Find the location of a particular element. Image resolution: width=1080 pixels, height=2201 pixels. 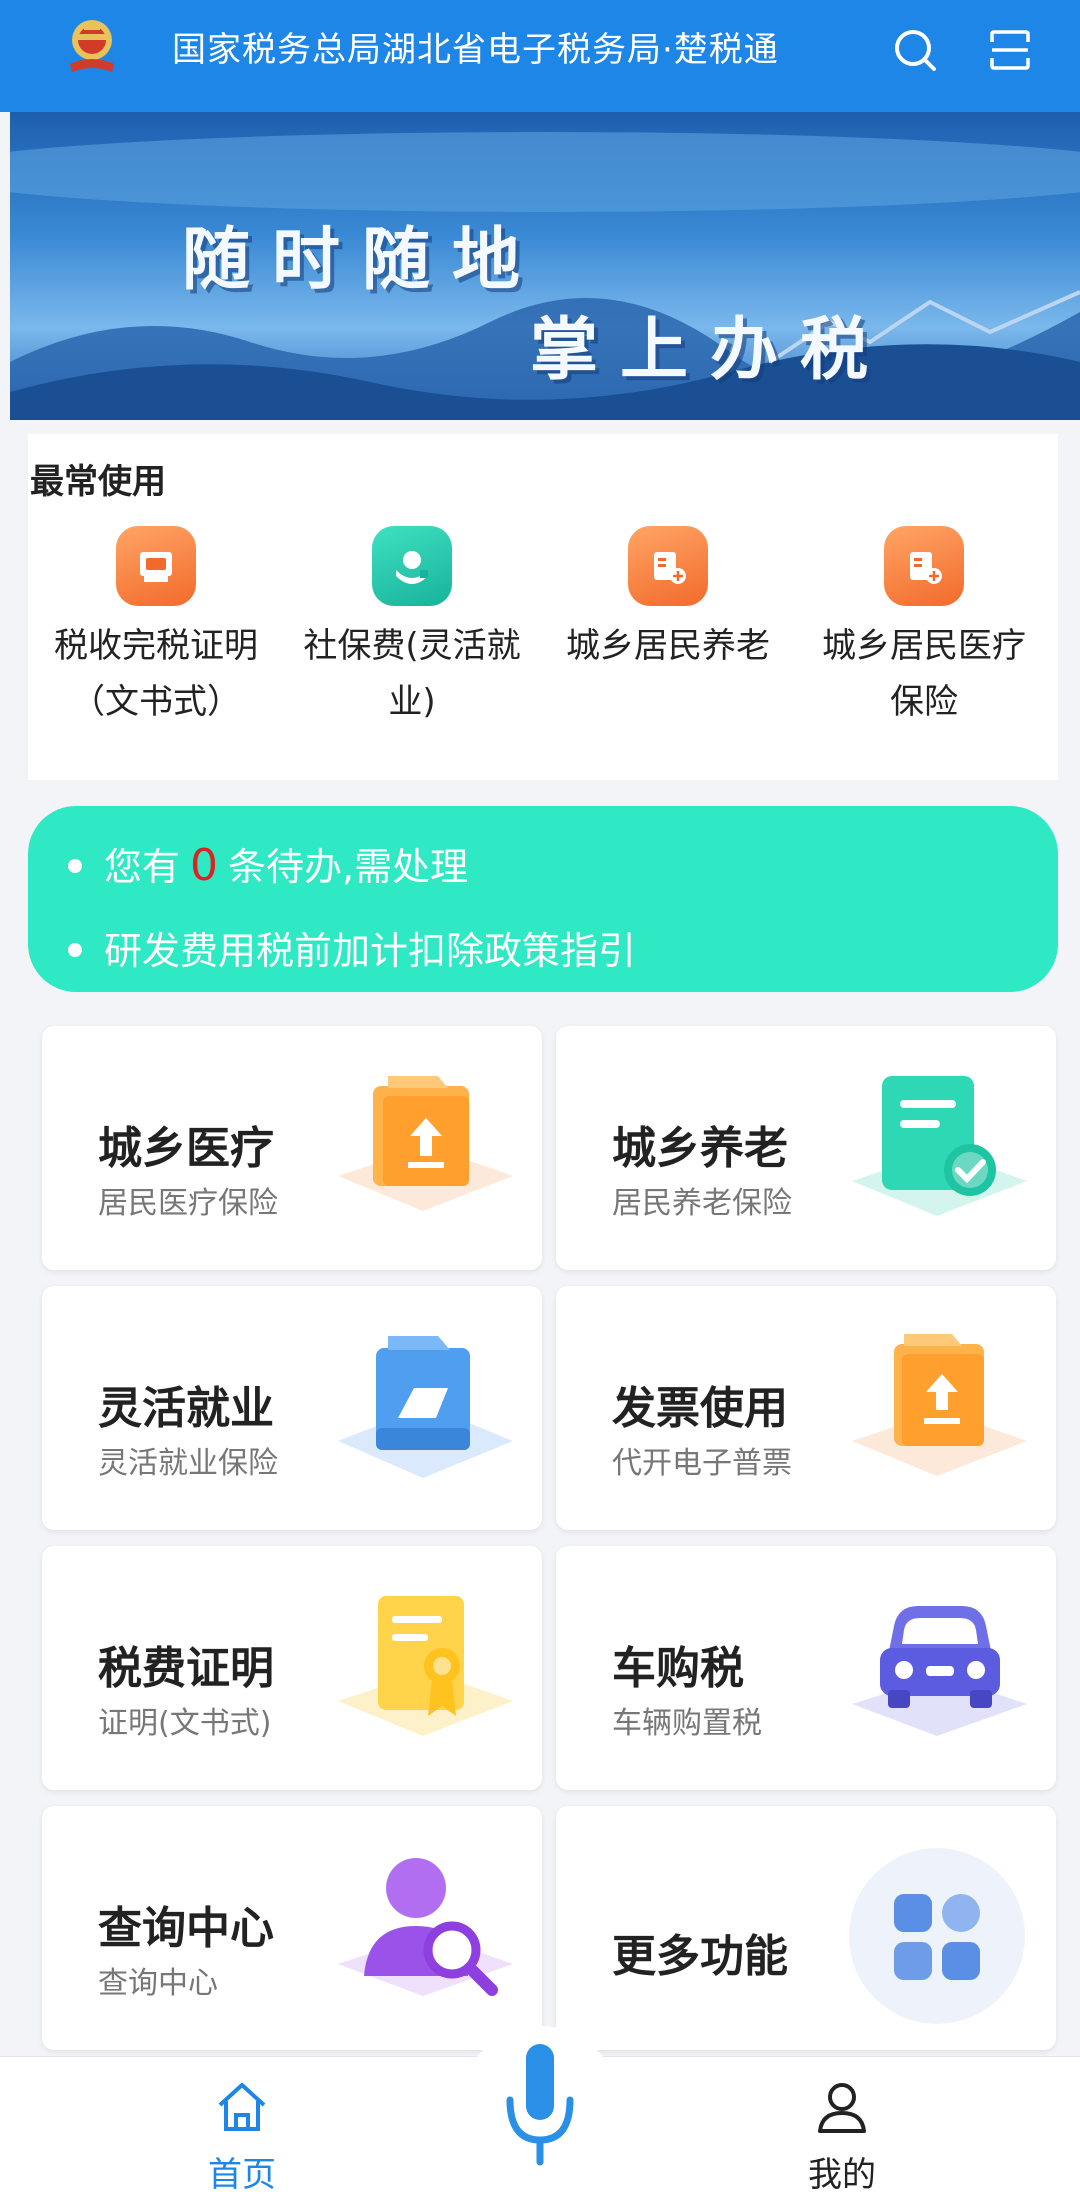

folder-icon is located at coordinates (425, 1407).